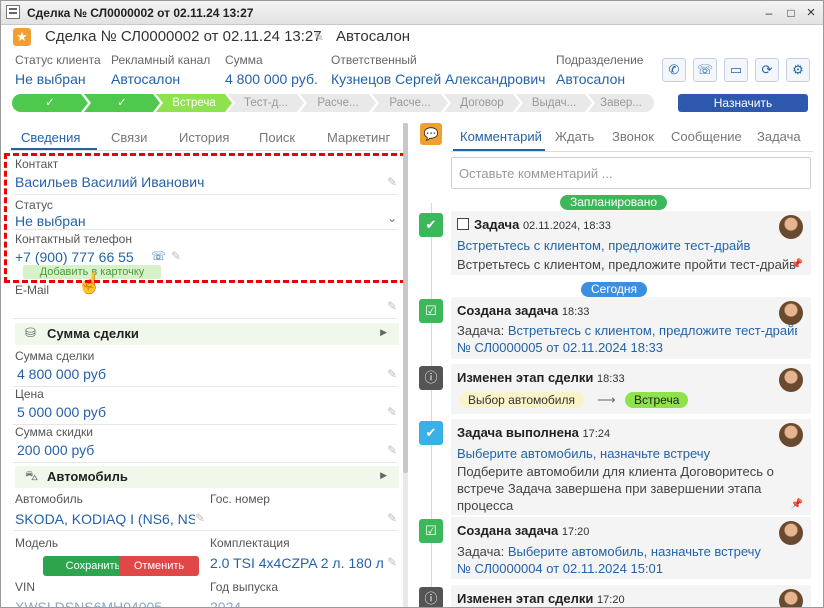  Describe the element at coordinates (105, 509) in the screenshot. I see `car-field: Автомобиль SKODA, KODIAQ I (NS6, NS` at that location.